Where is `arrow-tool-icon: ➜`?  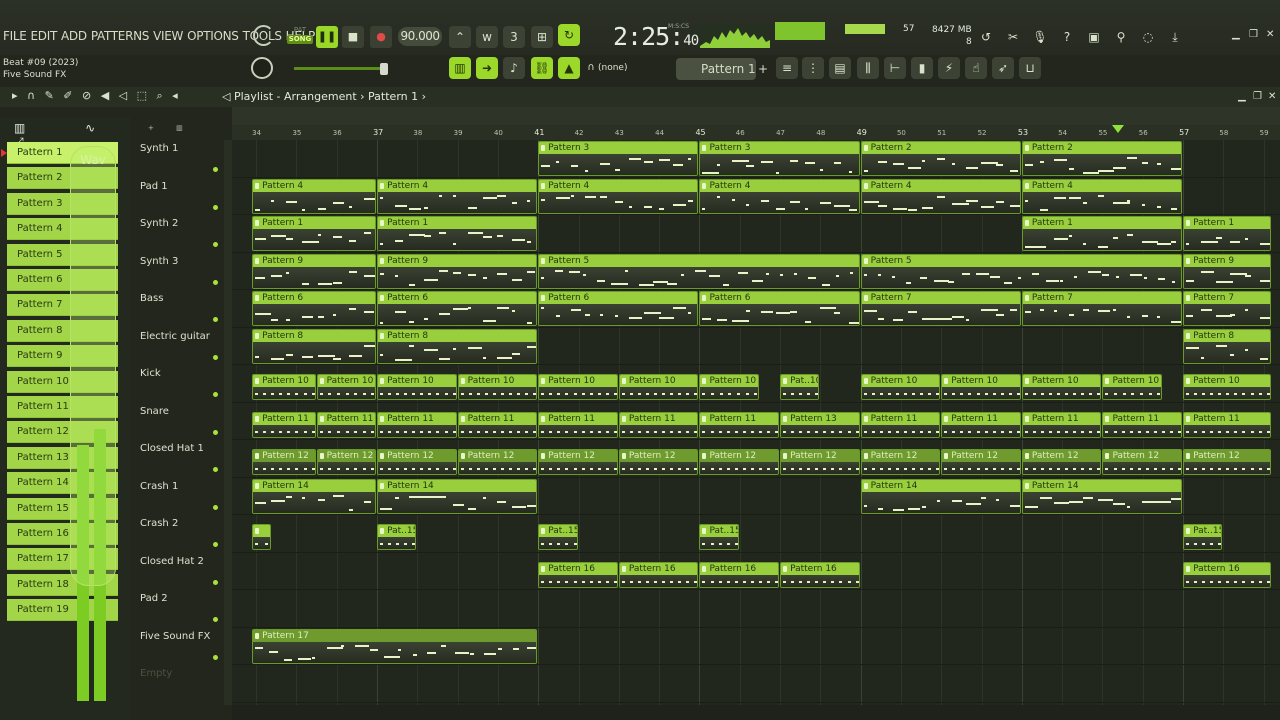
arrow-tool-icon: ➜ is located at coordinates (487, 68).